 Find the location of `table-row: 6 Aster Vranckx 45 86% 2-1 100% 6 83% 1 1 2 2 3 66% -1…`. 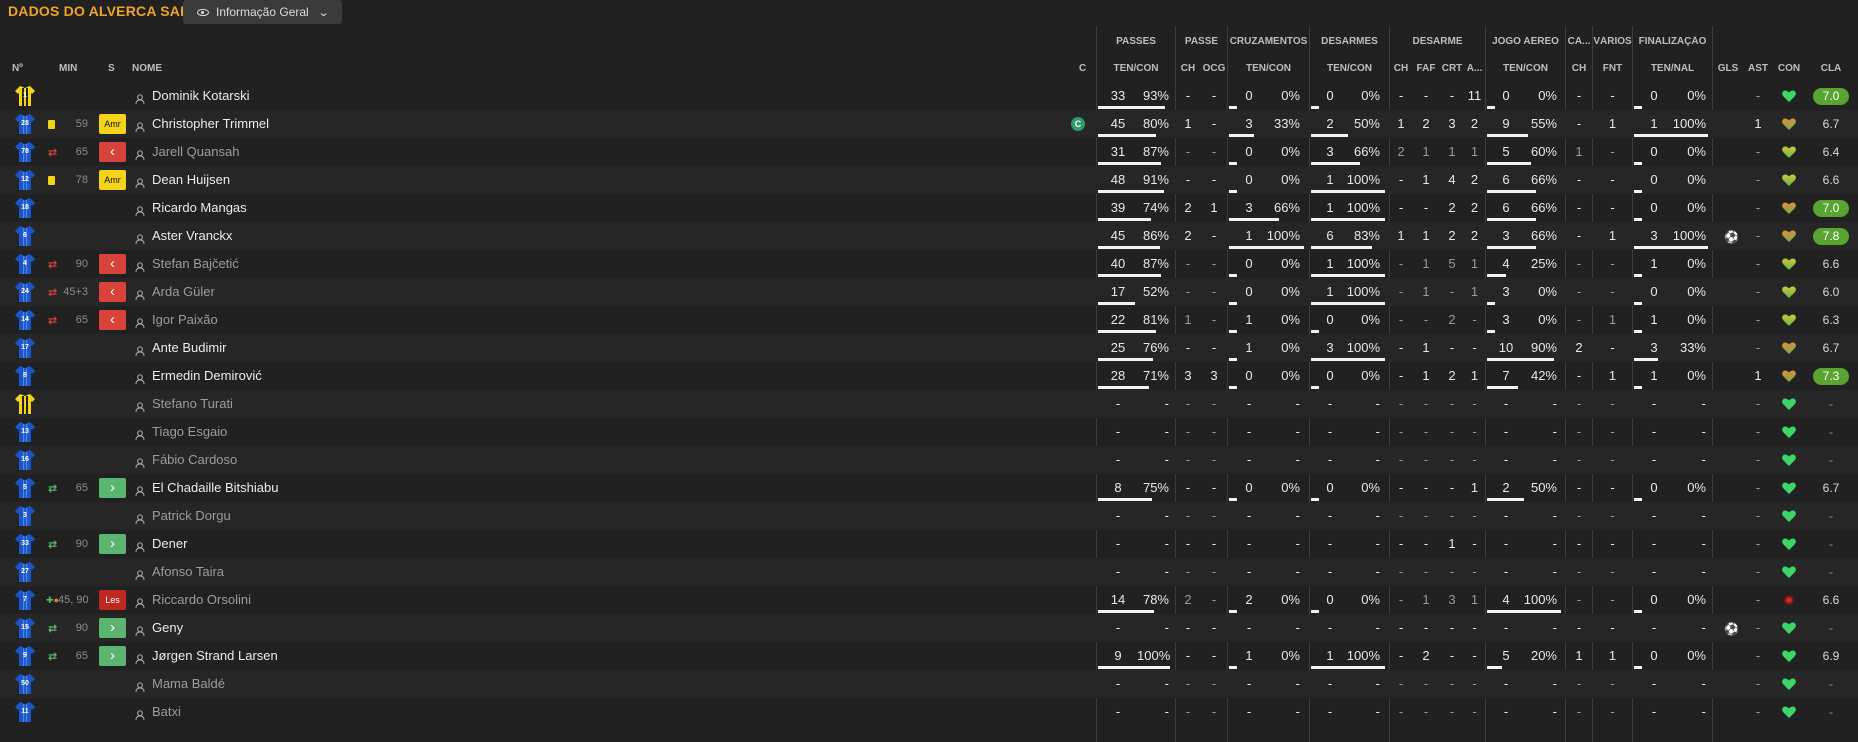

table-row: 6 Aster Vranckx 45 86% 2-1 100% 6 83% 1 1 2 2 3 66% -1… is located at coordinates (929, 236).